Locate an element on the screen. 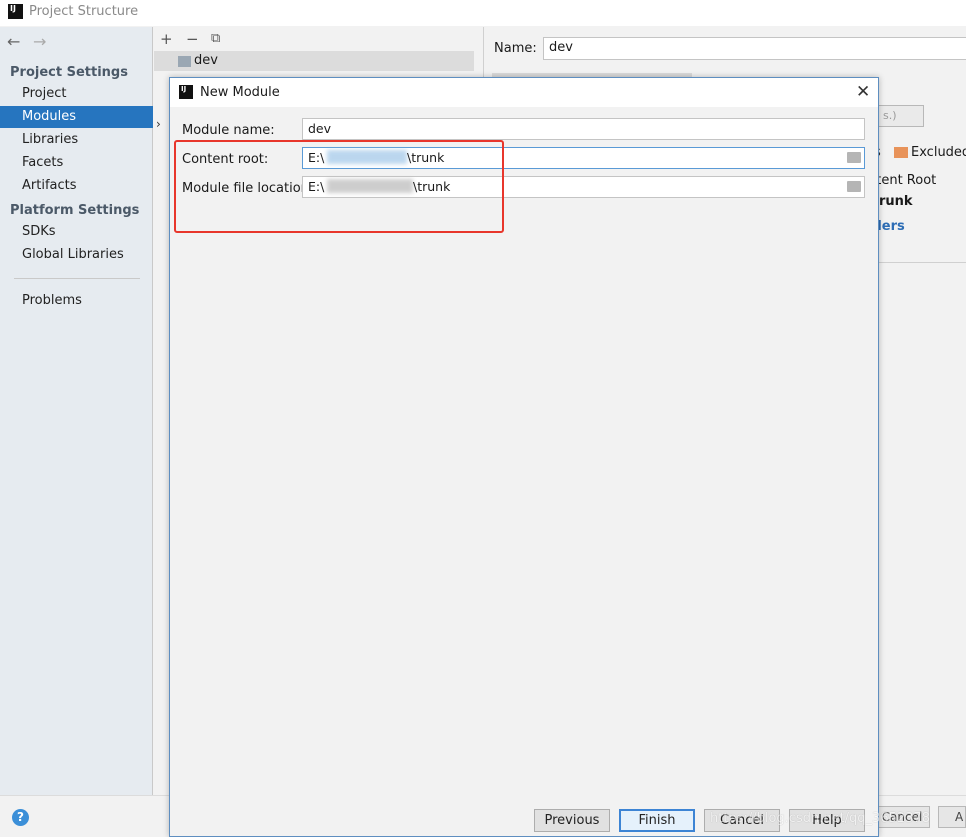  sidebar-item-artifacts: Artifacts is located at coordinates (76, 186).